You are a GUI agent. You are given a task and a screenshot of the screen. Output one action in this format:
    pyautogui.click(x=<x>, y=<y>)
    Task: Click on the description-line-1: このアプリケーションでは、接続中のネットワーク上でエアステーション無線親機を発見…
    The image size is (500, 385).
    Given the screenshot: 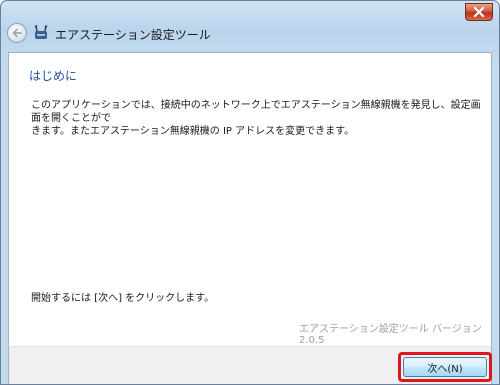 What is the action you would take?
    pyautogui.click(x=256, y=112)
    